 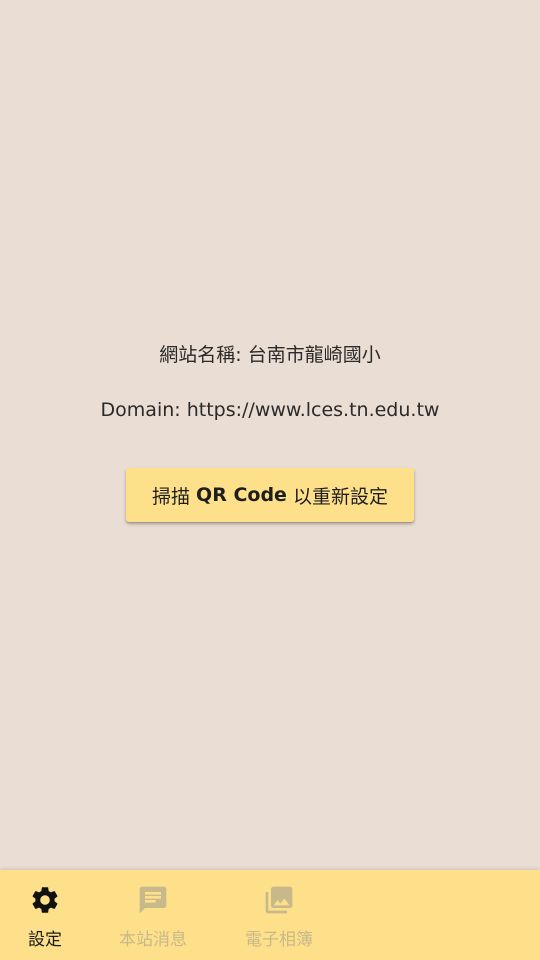 I want to click on nav-item-settings: 設定, so click(x=45, y=915).